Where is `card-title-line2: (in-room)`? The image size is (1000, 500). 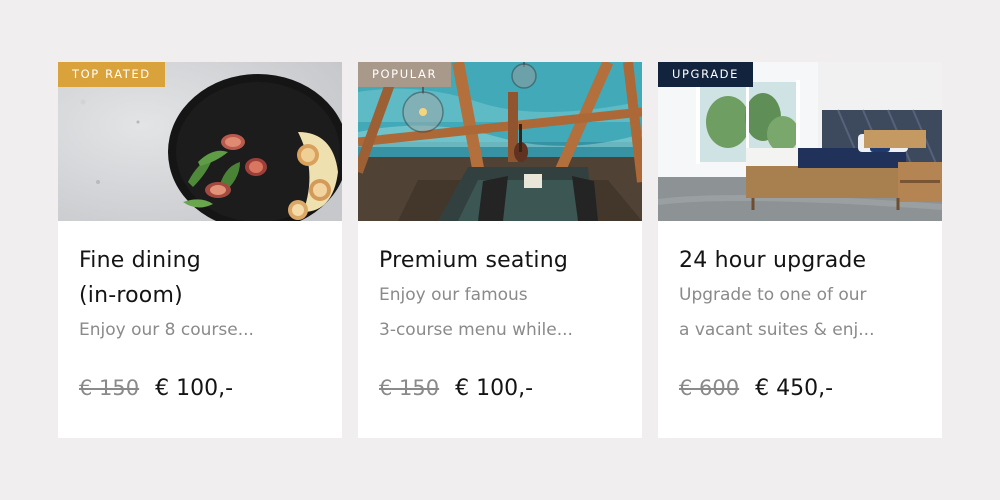
card-title-line2: (in-room) is located at coordinates (131, 295).